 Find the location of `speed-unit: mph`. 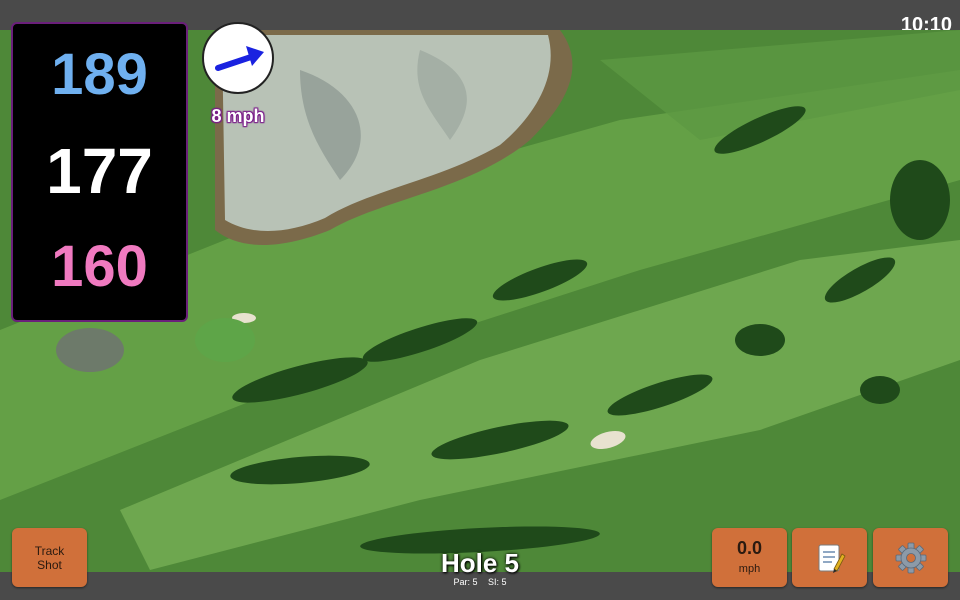

speed-unit: mph is located at coordinates (749, 569).